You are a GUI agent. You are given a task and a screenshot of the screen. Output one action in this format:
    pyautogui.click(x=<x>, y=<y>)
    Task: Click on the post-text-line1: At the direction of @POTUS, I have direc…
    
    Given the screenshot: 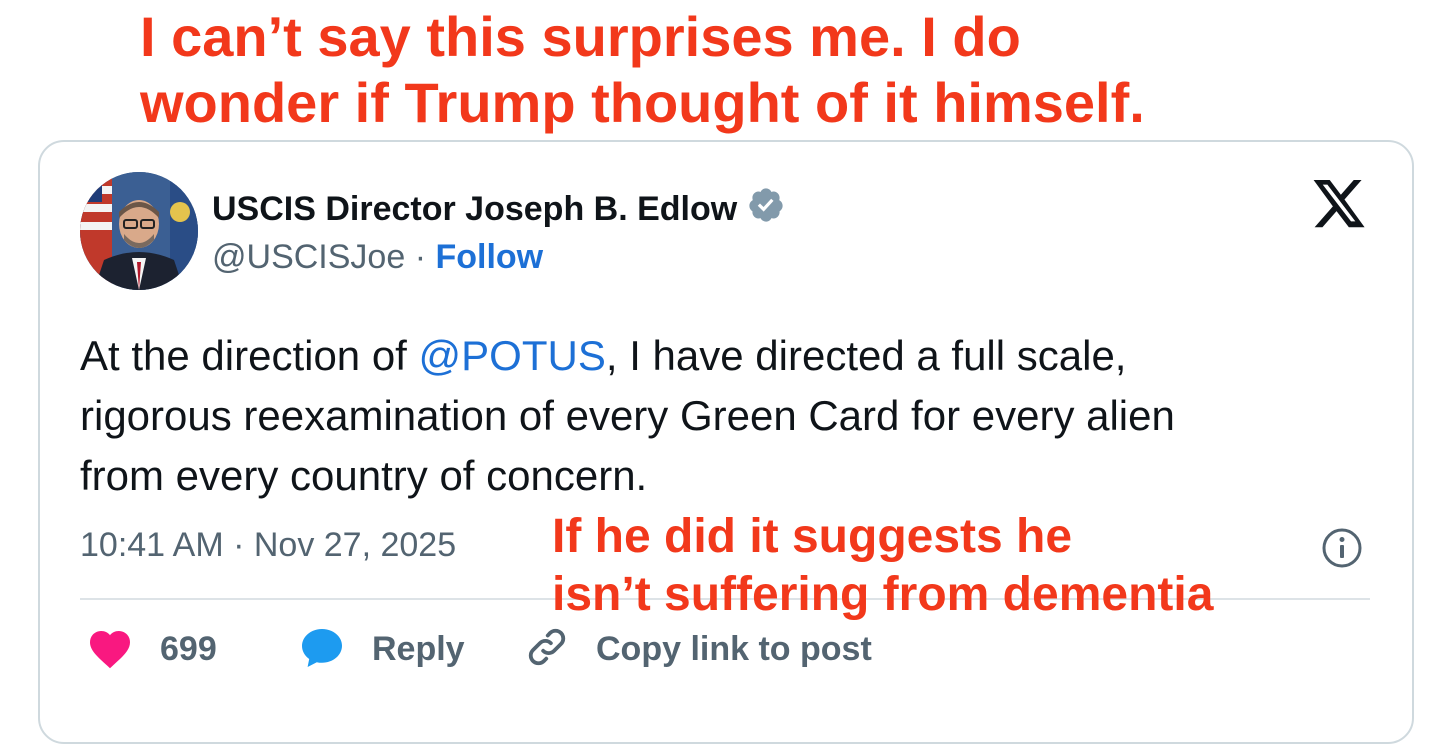 What is the action you would take?
    pyautogui.click(x=720, y=356)
    